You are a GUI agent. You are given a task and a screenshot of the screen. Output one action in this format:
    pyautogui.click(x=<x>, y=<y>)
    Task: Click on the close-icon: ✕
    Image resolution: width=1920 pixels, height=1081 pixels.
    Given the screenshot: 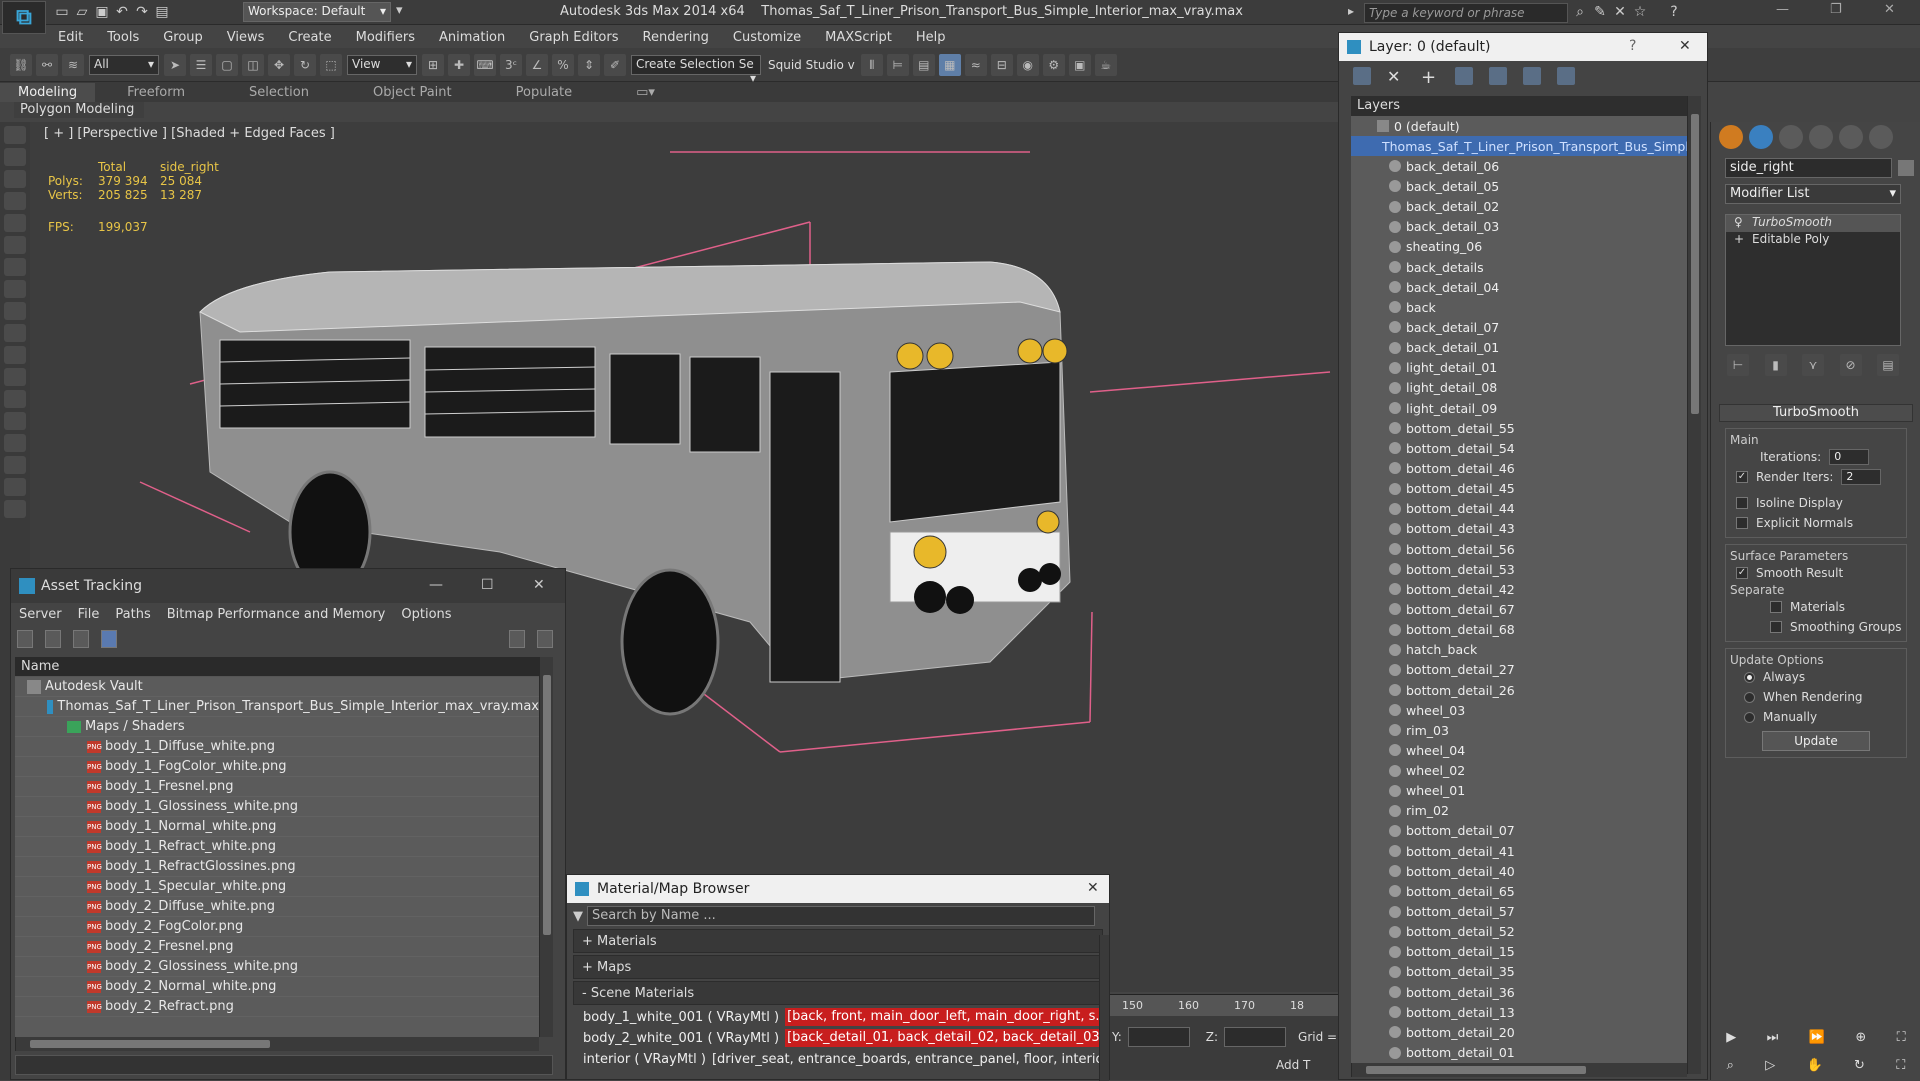 What is the action you would take?
    pyautogui.click(x=1093, y=888)
    